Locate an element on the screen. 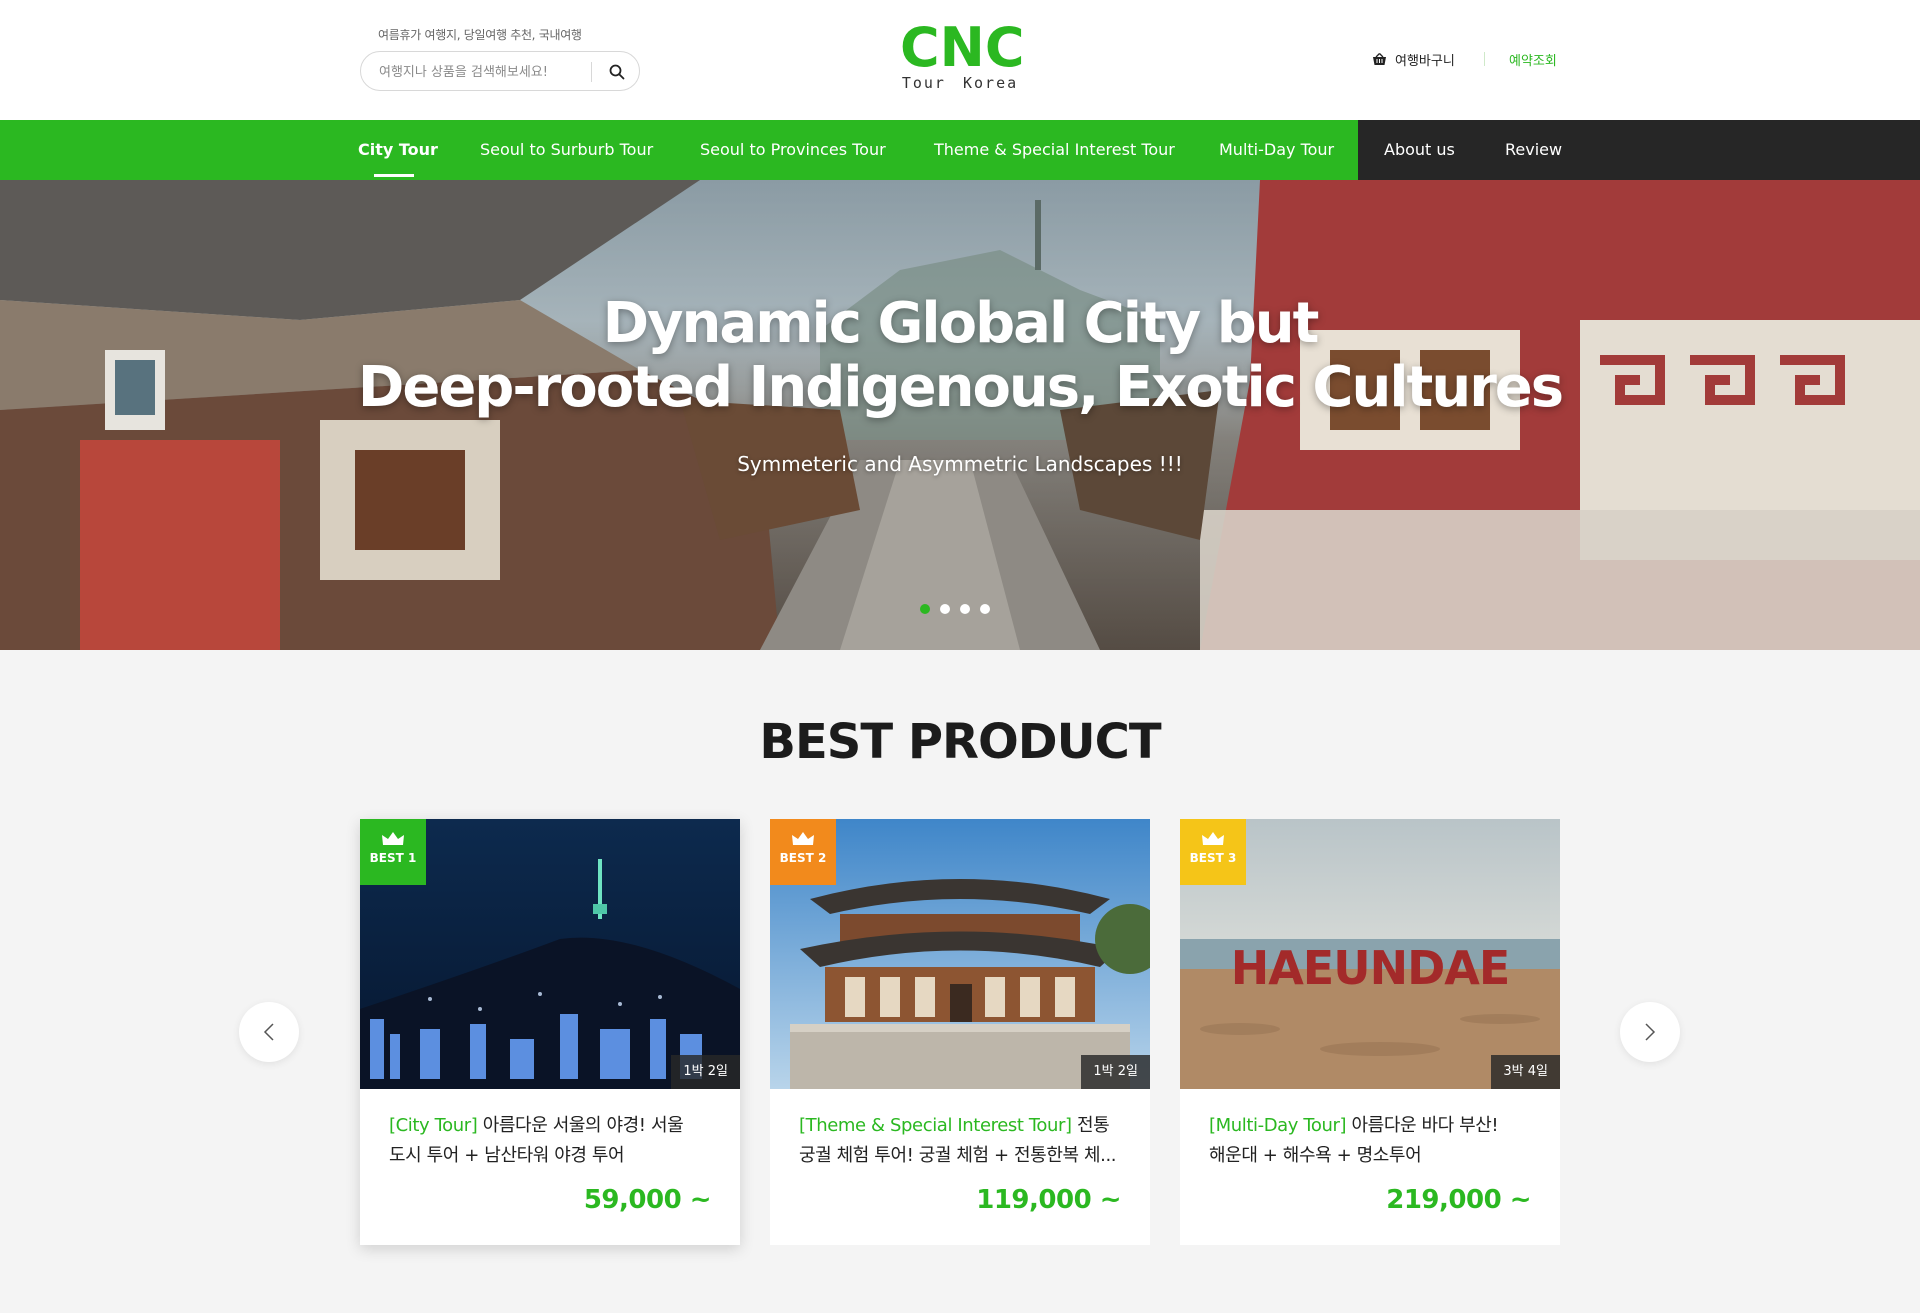 This screenshot has width=1920, height=1313. search-tagline: 여름휴가 여행지, 당일여행 추천, 국내여행 is located at coordinates (480, 35).